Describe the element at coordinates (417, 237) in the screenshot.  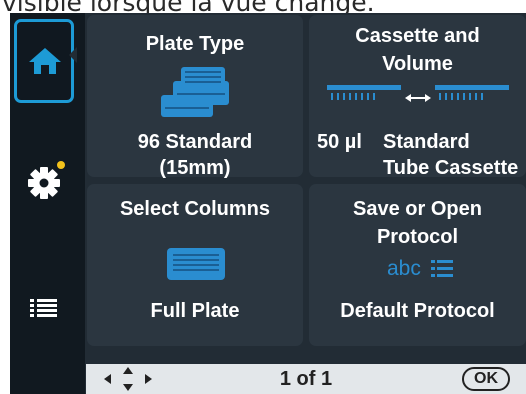
I see `protocol-title-line2: Protocol` at that location.